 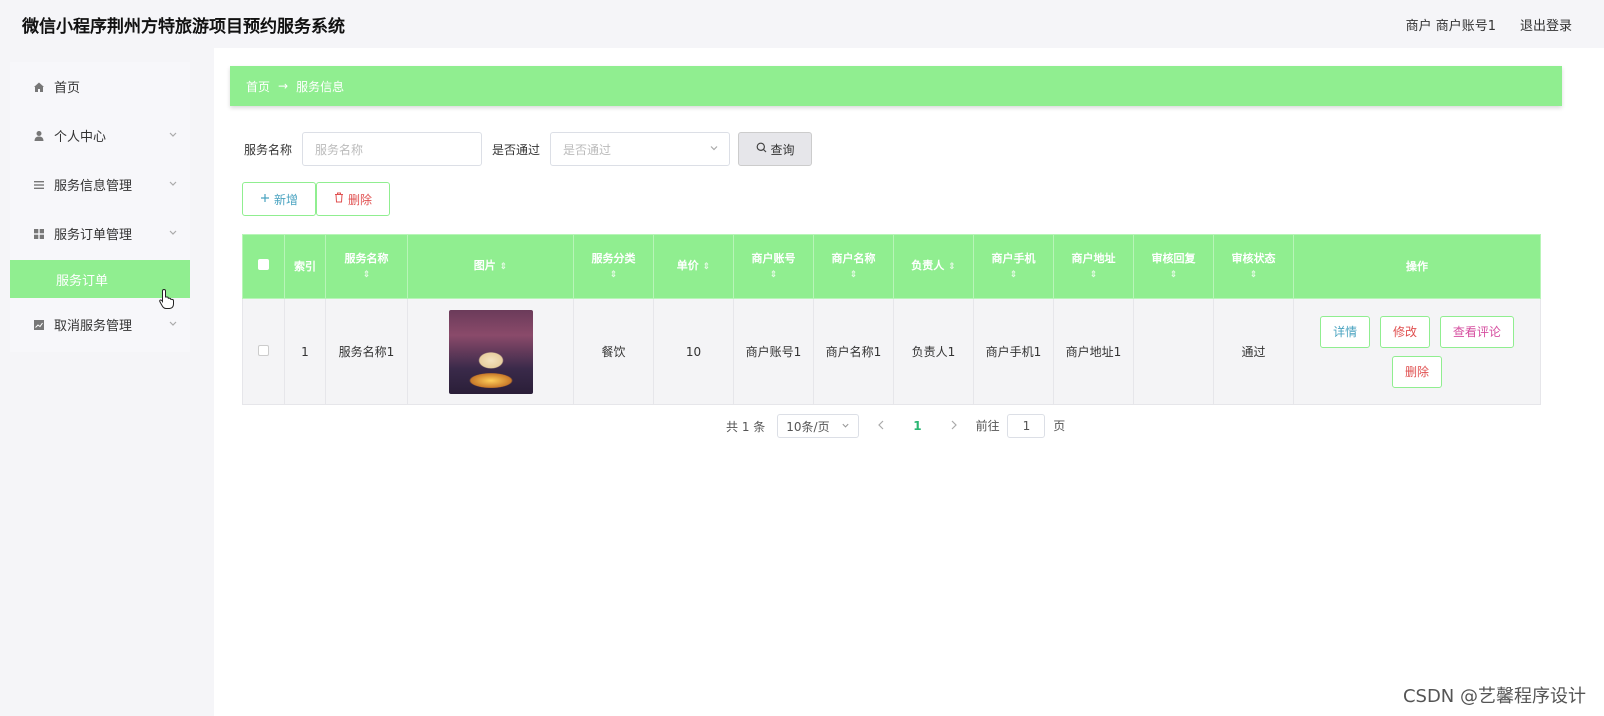 What do you see at coordinates (366, 351) in the screenshot?
I see `cell-service-name: 服务名称1` at bounding box center [366, 351].